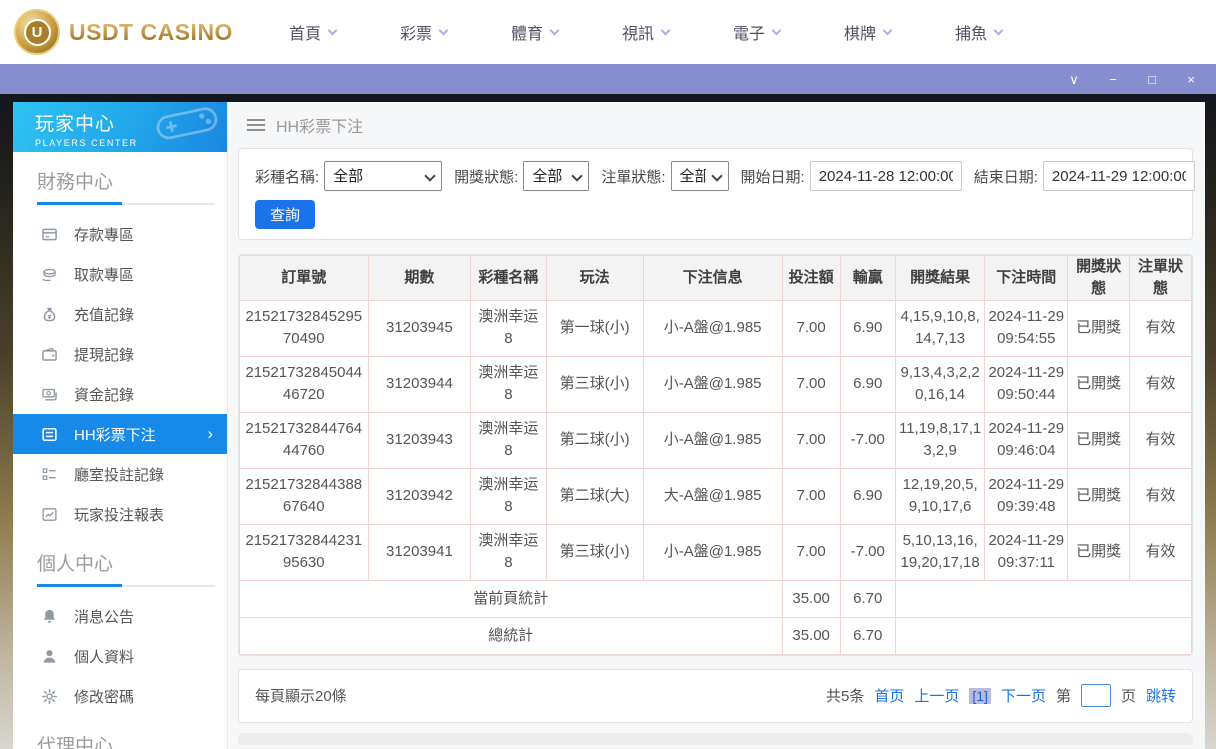 Image resolution: width=1216 pixels, height=749 pixels. Describe the element at coordinates (1026, 278) in the screenshot. I see `col-header-8: 下注時間` at that location.